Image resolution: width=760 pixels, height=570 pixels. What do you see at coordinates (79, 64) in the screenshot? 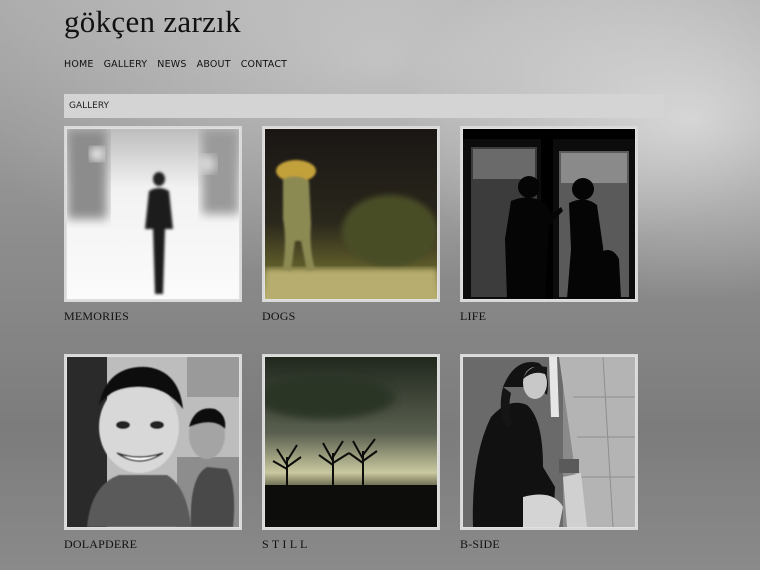
I see `nav-home: HOME` at bounding box center [79, 64].